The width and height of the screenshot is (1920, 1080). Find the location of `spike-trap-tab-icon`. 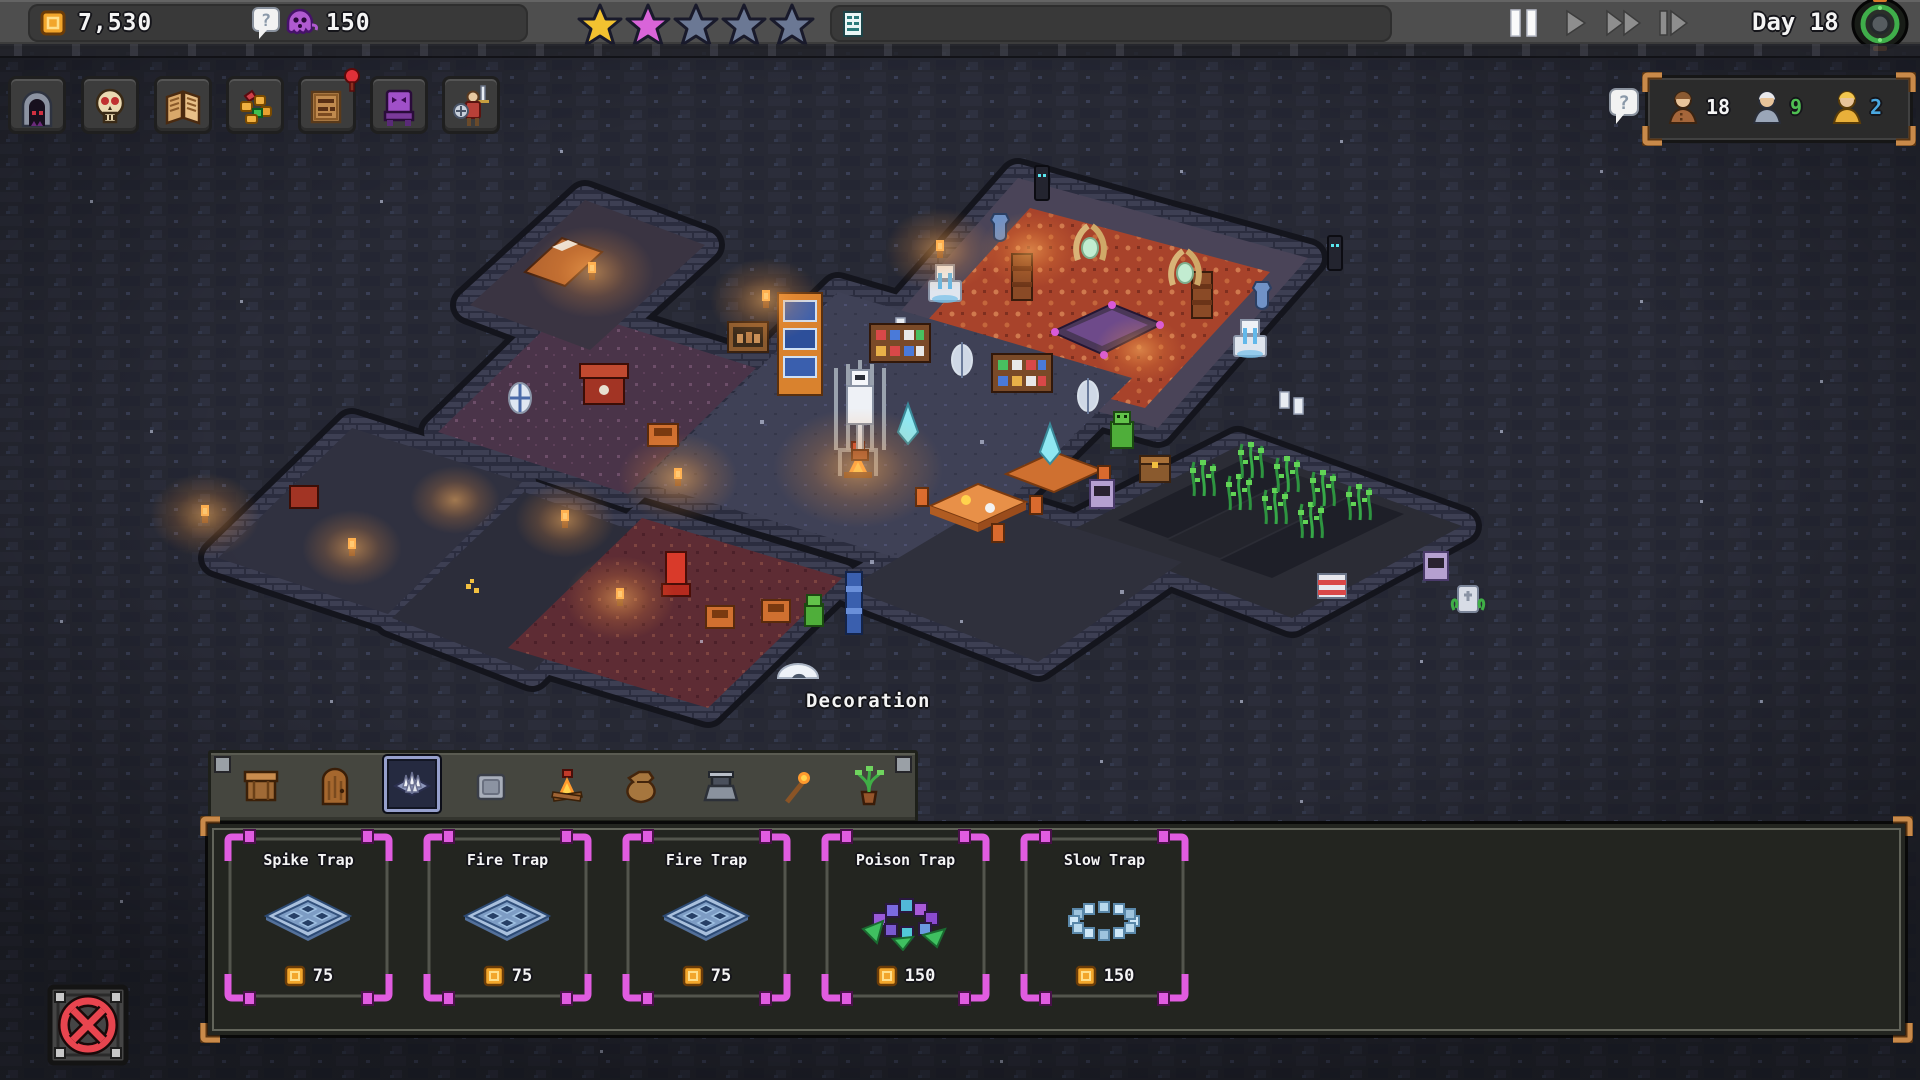

spike-trap-tab-icon is located at coordinates (412, 784).